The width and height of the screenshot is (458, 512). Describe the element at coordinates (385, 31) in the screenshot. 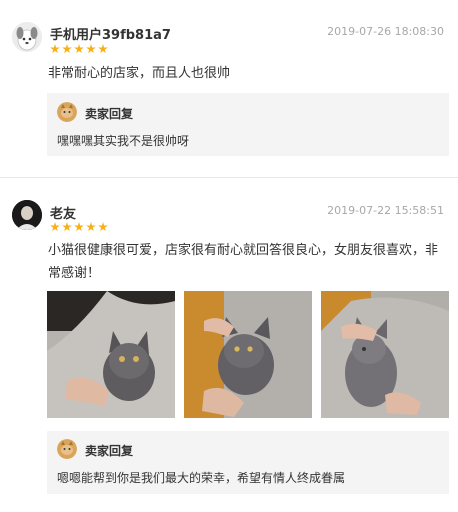

I see `review-timestamp: 2019-07-26 18:08:30` at that location.